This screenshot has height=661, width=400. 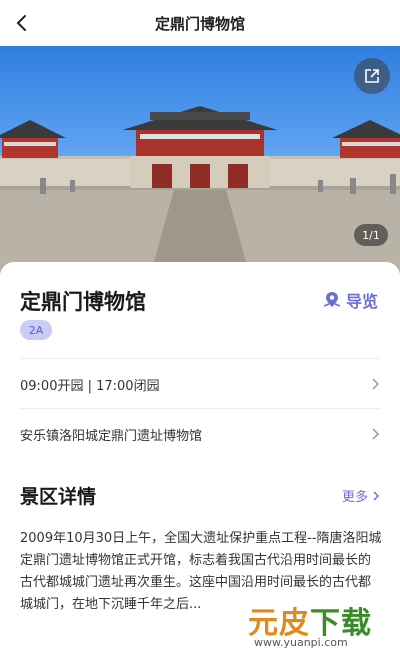 I want to click on rating-badge: 2A, so click(x=36, y=330).